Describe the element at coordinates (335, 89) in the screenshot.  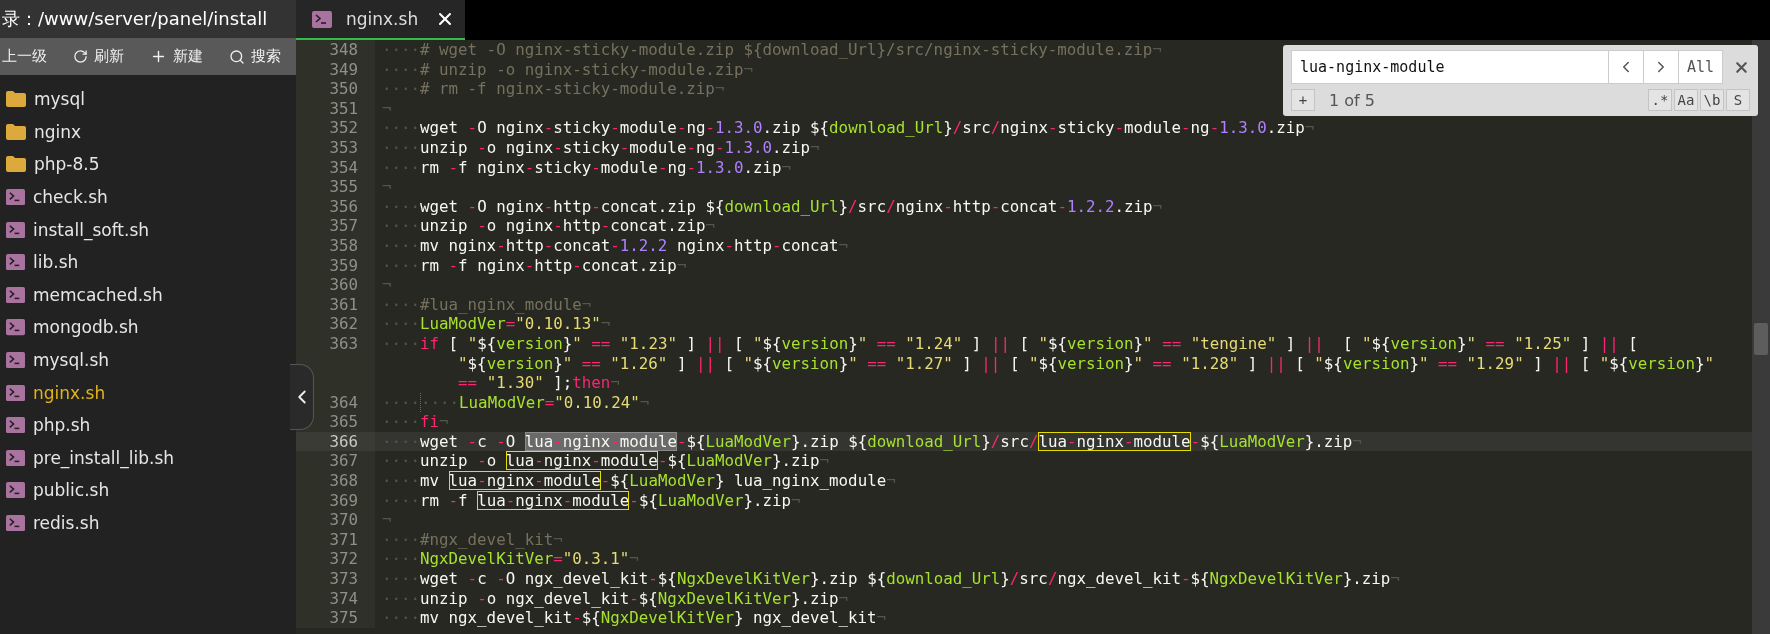
I see `line-number: 350` at that location.